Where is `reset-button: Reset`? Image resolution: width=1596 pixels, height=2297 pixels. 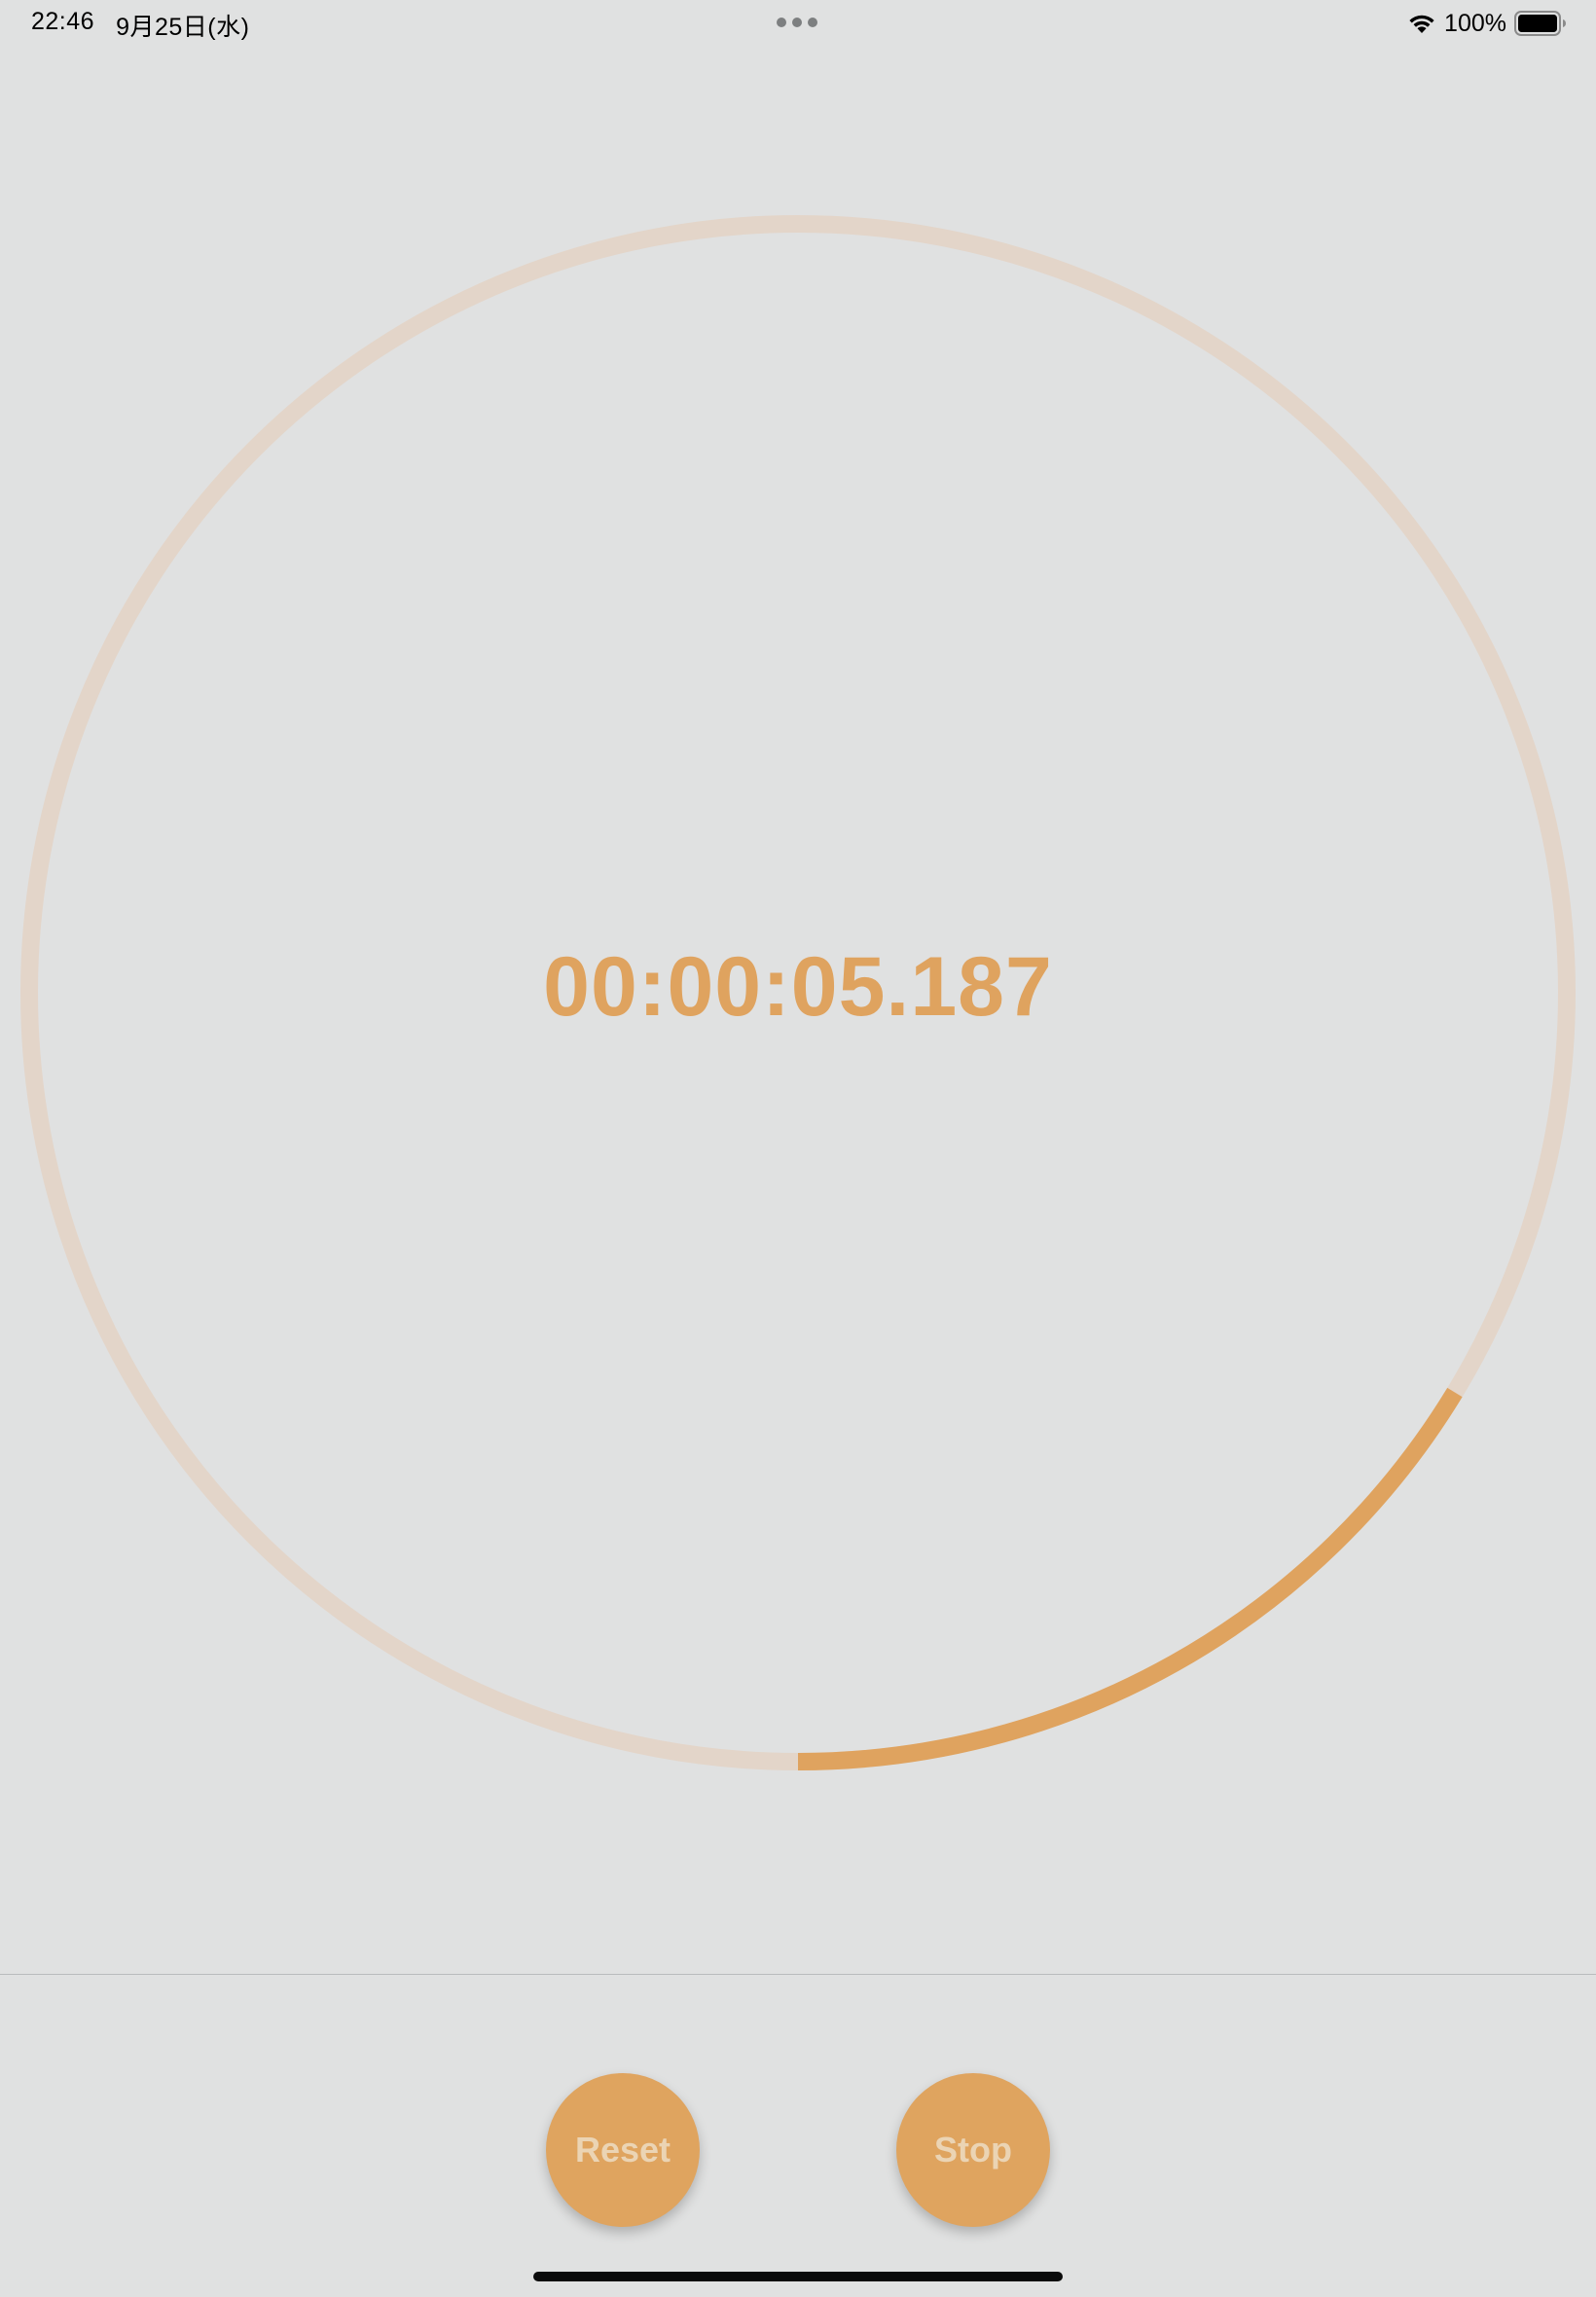
reset-button: Reset is located at coordinates (623, 2150).